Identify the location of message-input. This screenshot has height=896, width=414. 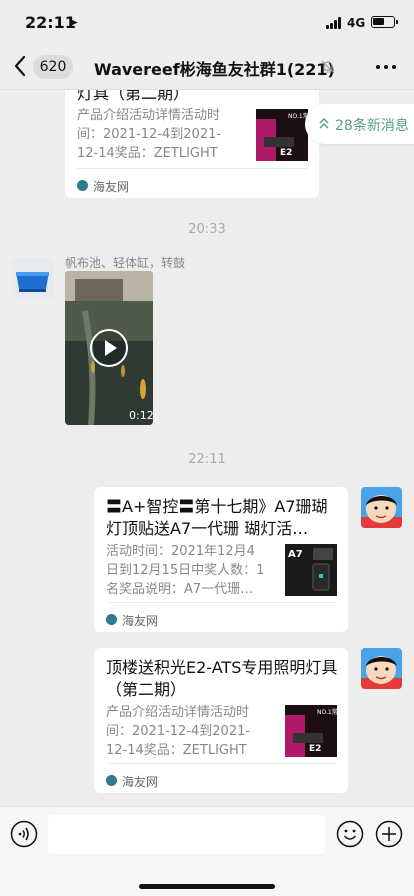
(186, 834).